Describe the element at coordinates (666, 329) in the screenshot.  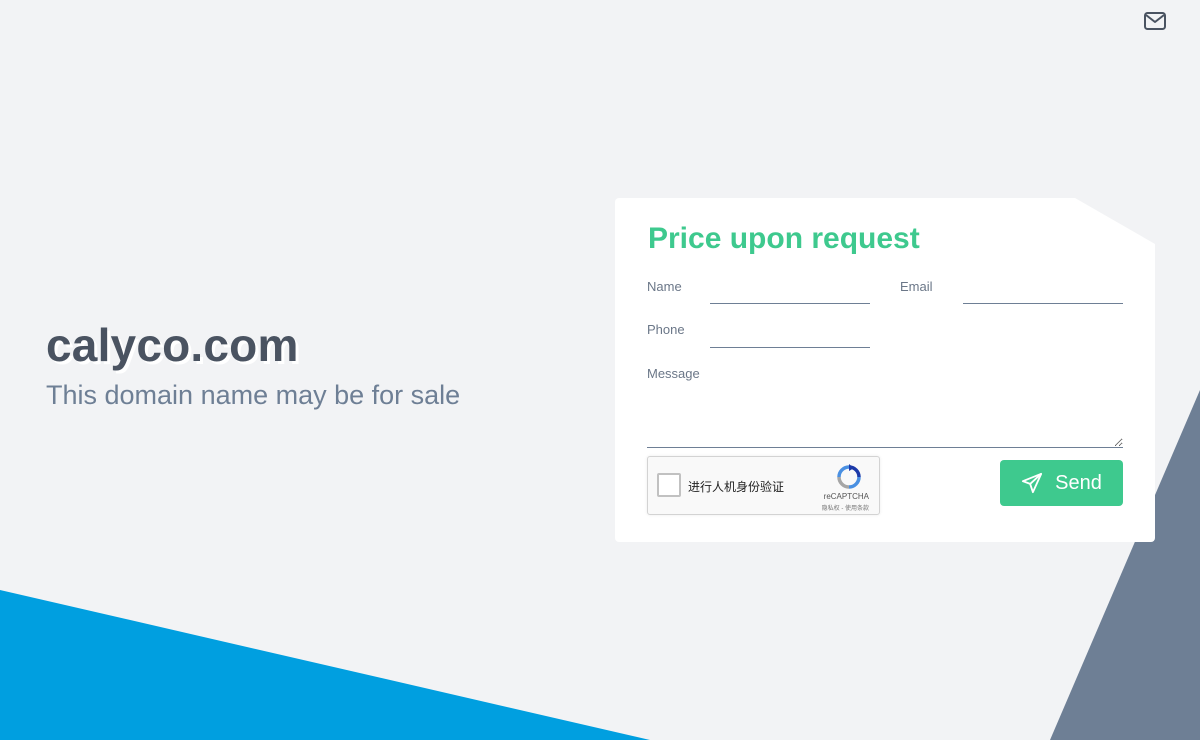
I see `phone-label: Phone` at that location.